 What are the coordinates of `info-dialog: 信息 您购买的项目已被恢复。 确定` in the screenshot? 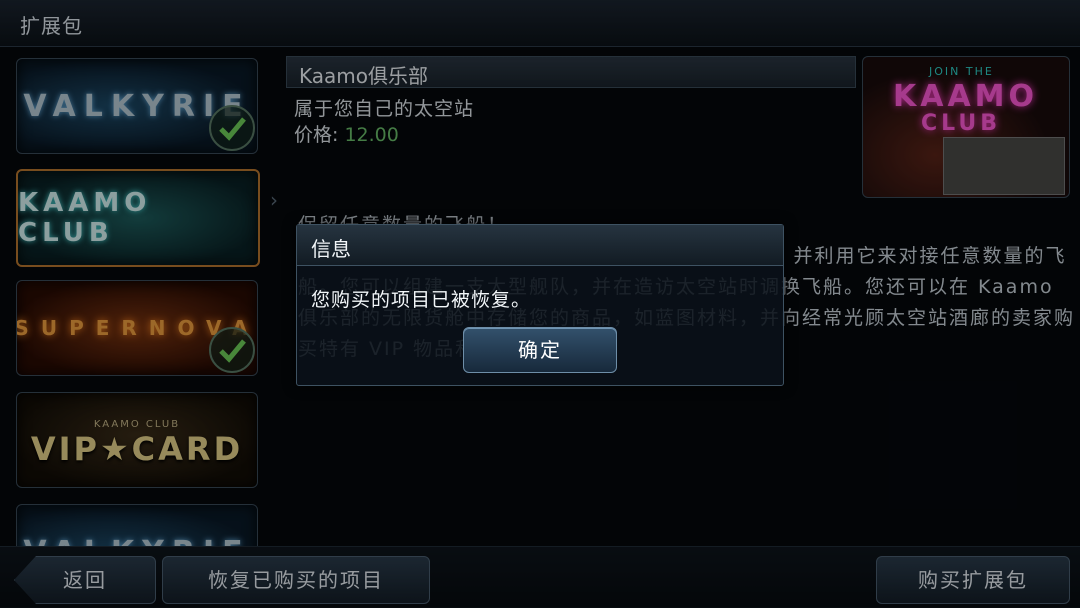 It's located at (540, 305).